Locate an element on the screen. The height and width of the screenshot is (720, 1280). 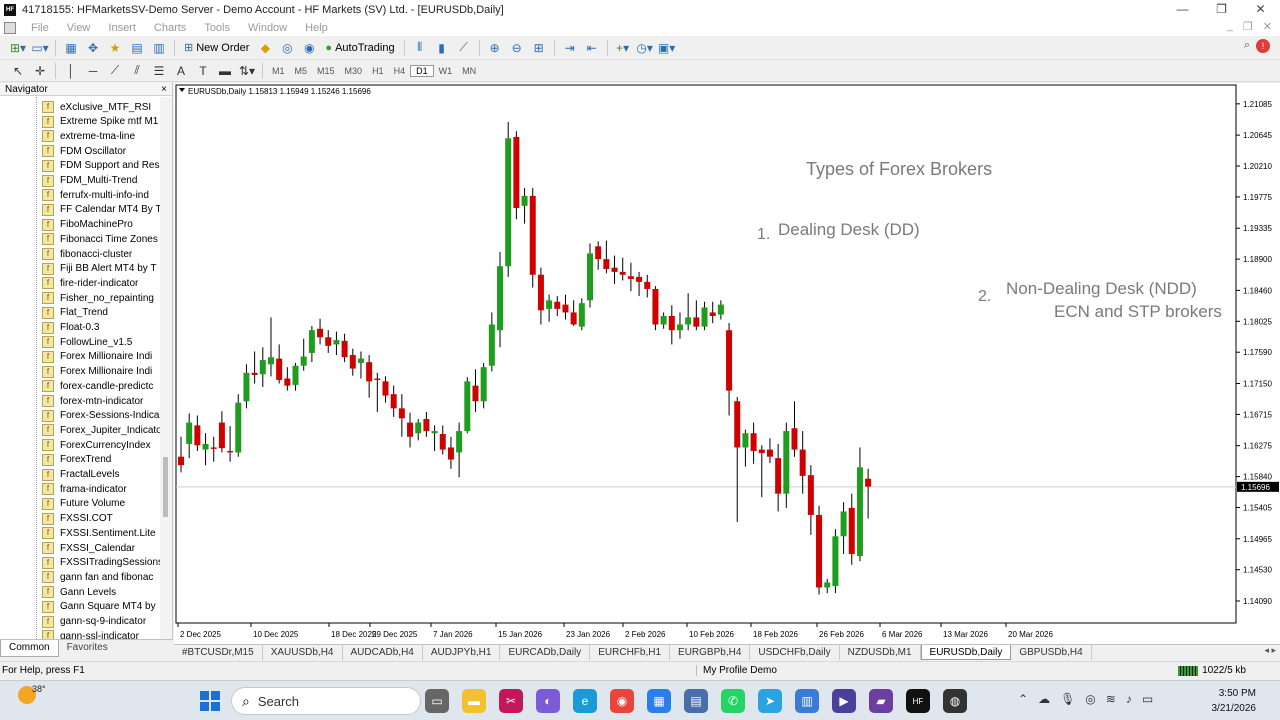
new-chart-icon: ⊞ ▾ is located at coordinates (18, 48).